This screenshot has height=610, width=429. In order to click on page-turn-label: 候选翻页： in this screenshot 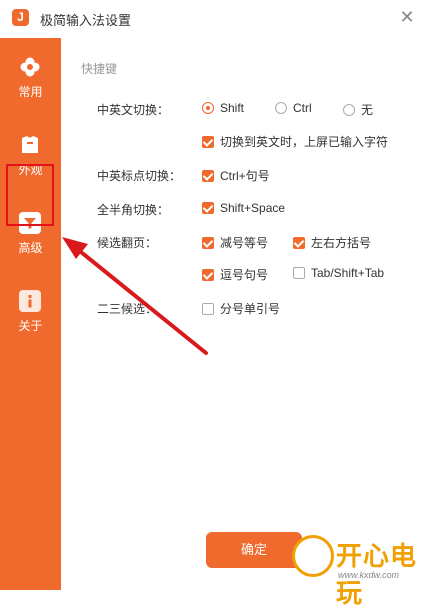, I will do `click(127, 243)`.